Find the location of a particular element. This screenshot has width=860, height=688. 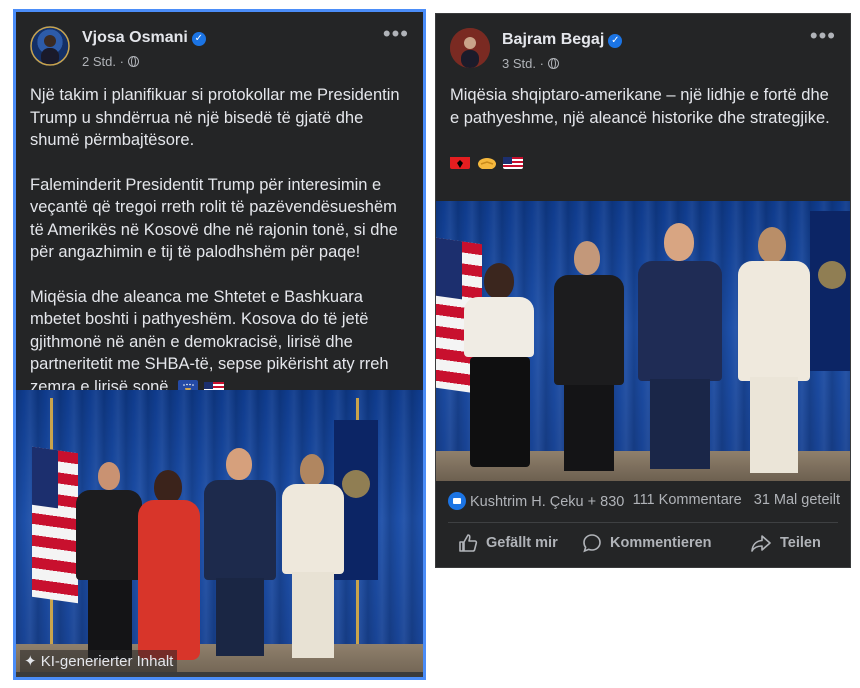

comment-button: Kommentieren is located at coordinates (647, 543).